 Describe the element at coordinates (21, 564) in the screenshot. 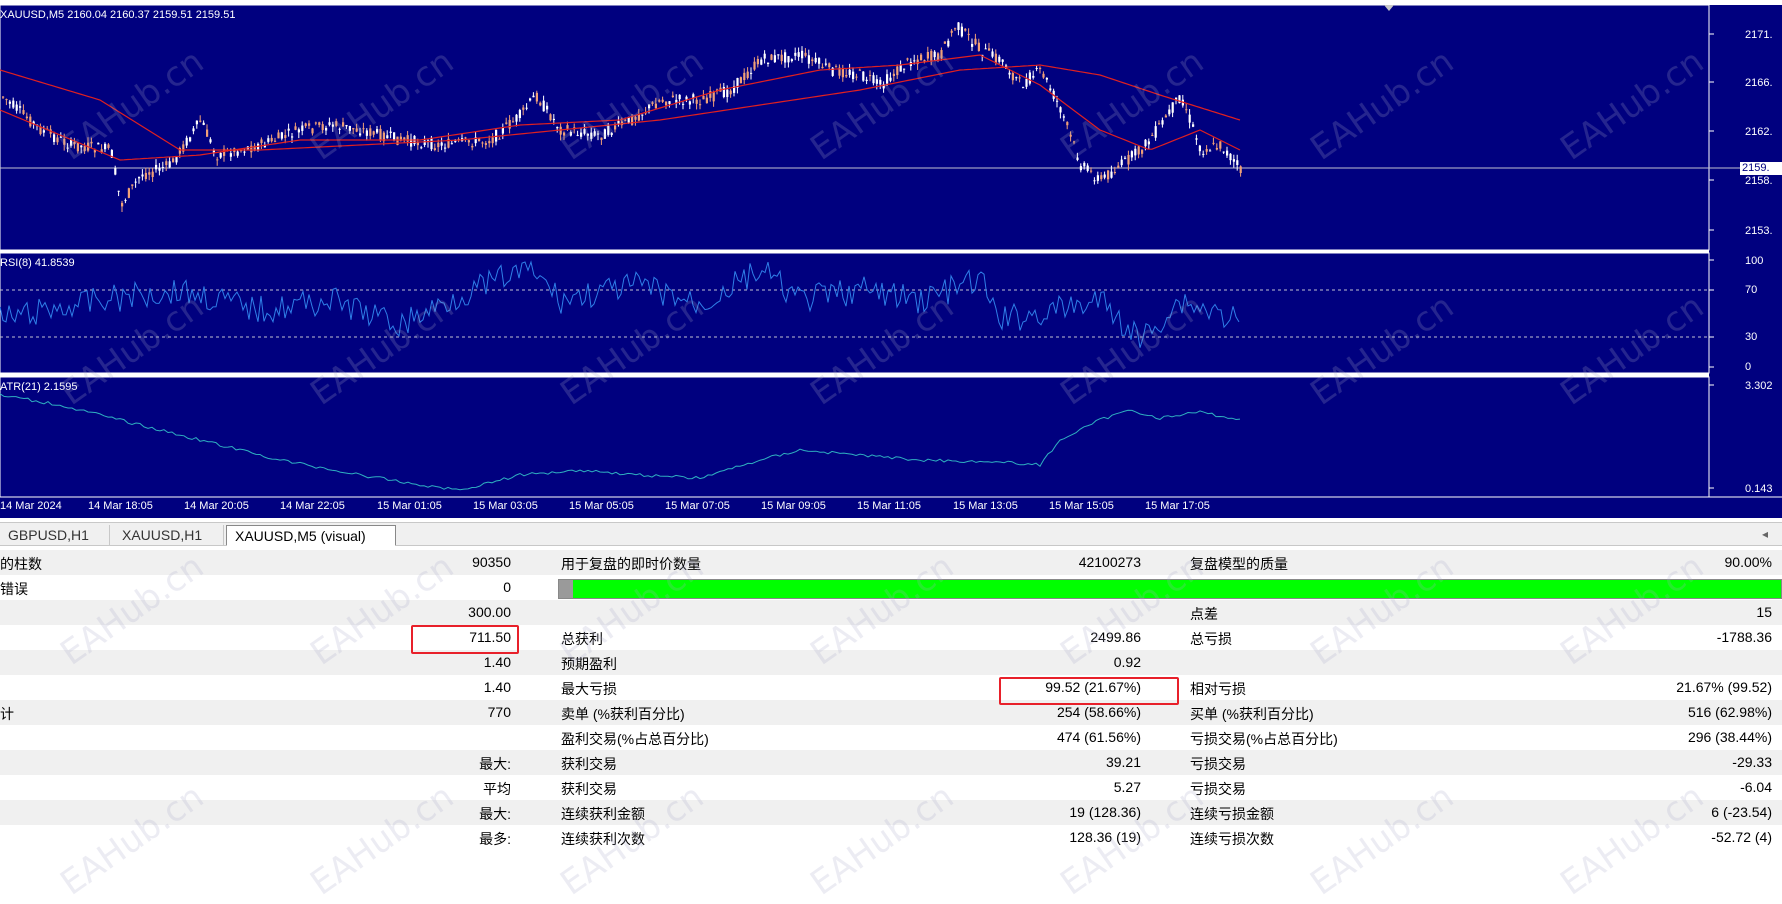

I see `report-label: 的柱数` at that location.